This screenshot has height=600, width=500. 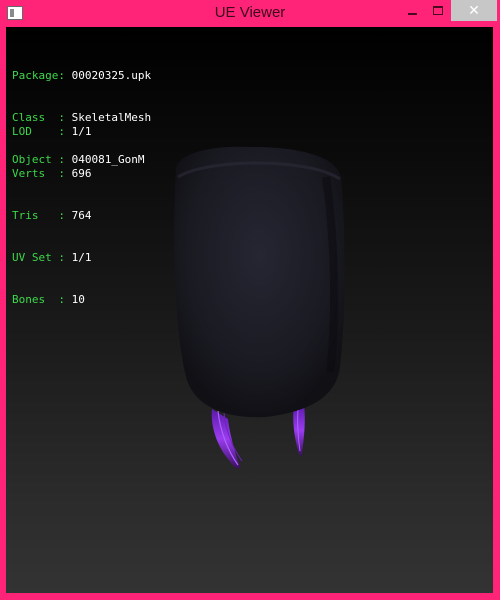 What do you see at coordinates (81, 257) in the screenshot?
I see `uvset-value: 1/1` at bounding box center [81, 257].